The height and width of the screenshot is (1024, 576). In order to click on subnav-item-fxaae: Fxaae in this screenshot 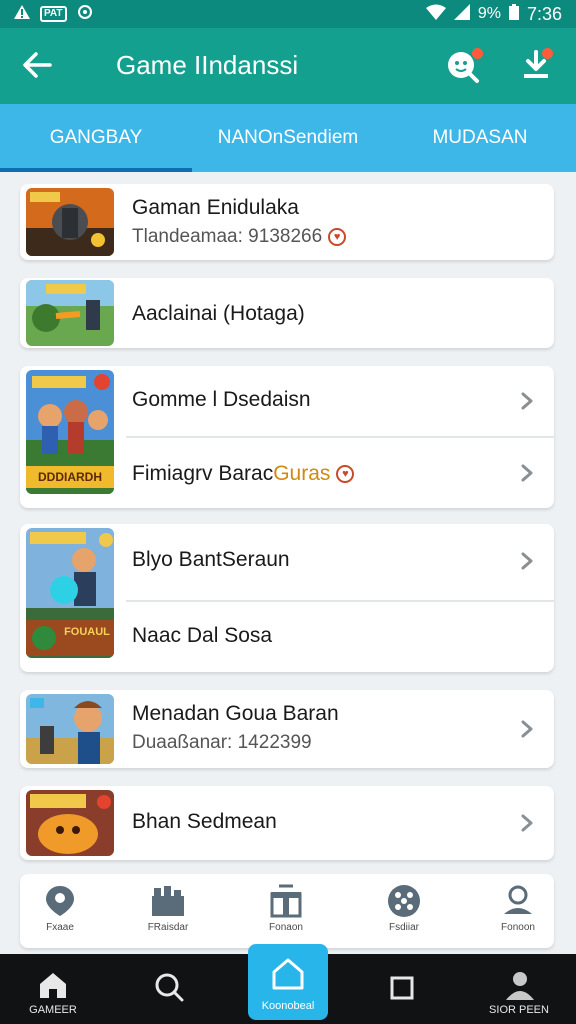, I will do `click(60, 908)`.